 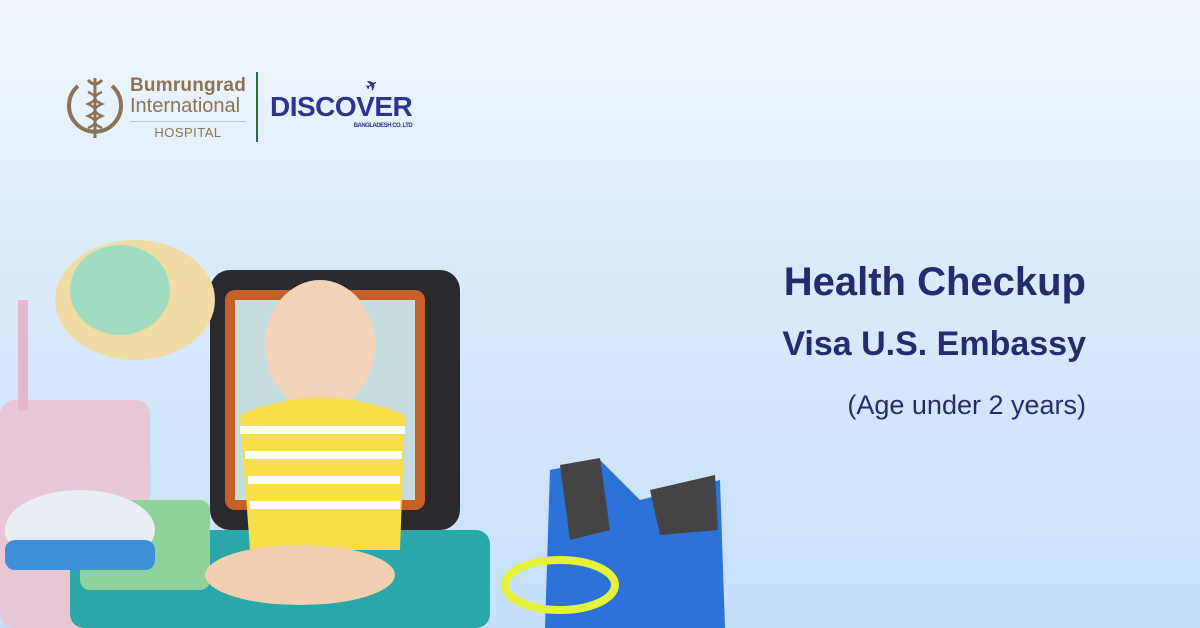 I want to click on partner-subtitle: BANGLADESH CO. LTD, so click(x=383, y=126).